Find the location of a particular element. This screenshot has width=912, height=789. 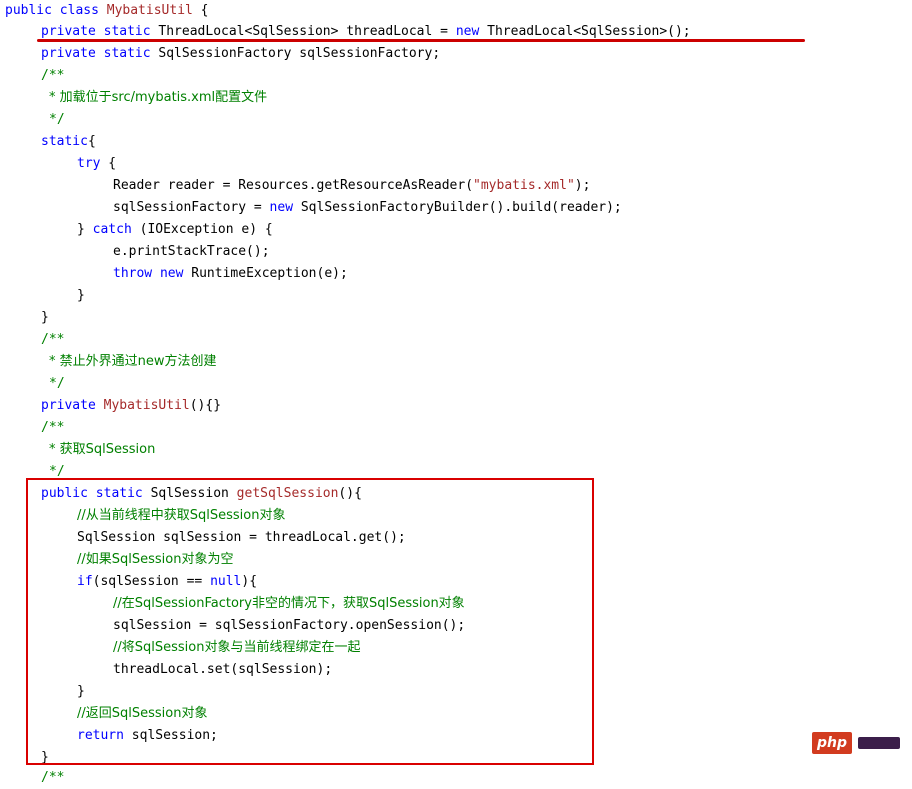

keyword: try is located at coordinates (89, 163).